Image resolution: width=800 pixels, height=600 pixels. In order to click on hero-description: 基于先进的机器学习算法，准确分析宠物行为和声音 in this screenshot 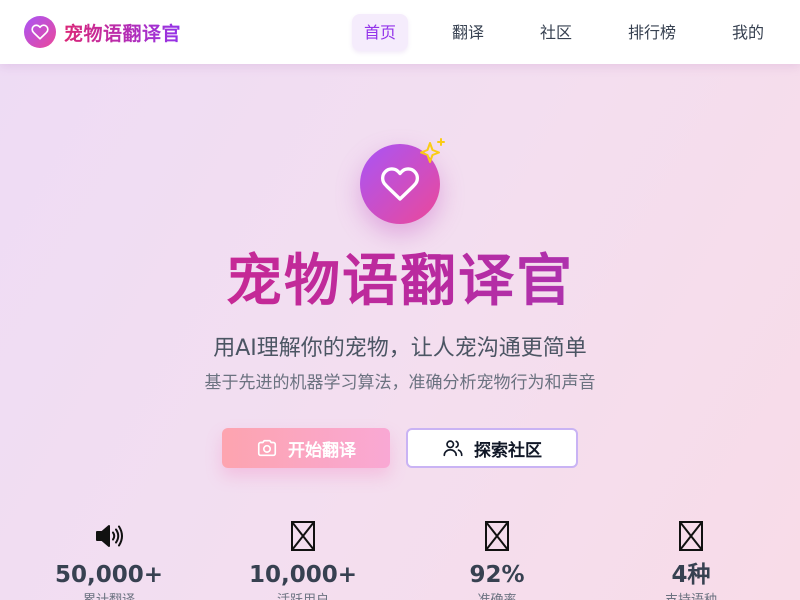, I will do `click(400, 383)`.